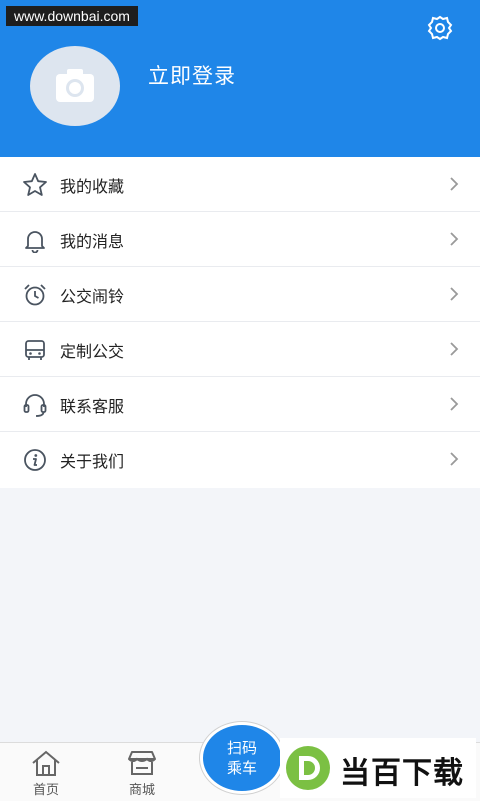  Describe the element at coordinates (92, 351) in the screenshot. I see `menu-label: 定制公交` at that location.